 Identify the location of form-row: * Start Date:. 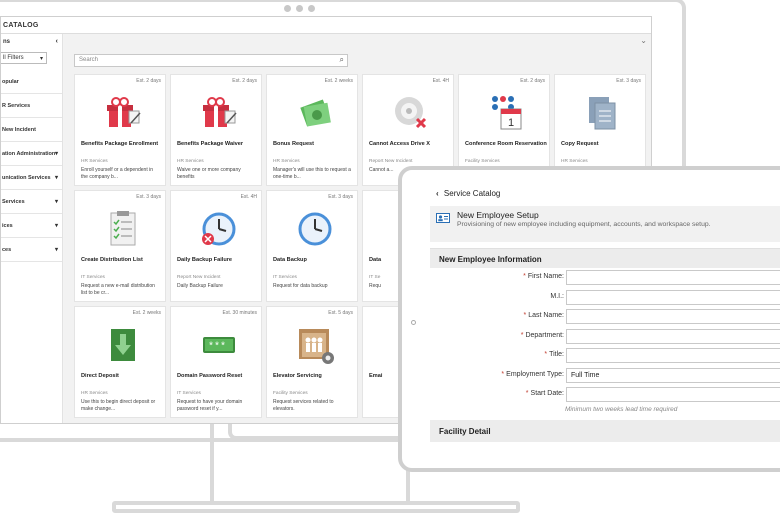
(605, 395).